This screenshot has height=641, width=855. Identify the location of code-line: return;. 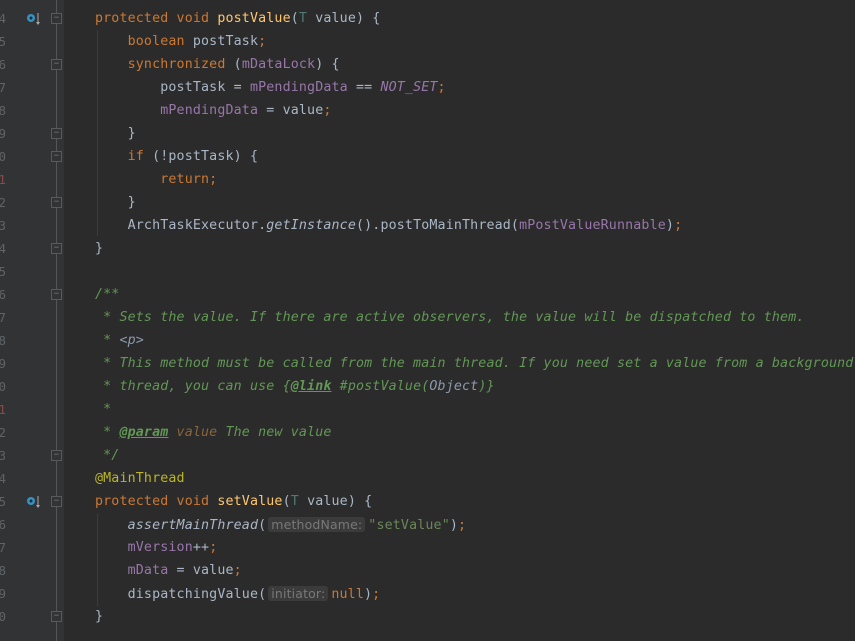
(156, 179).